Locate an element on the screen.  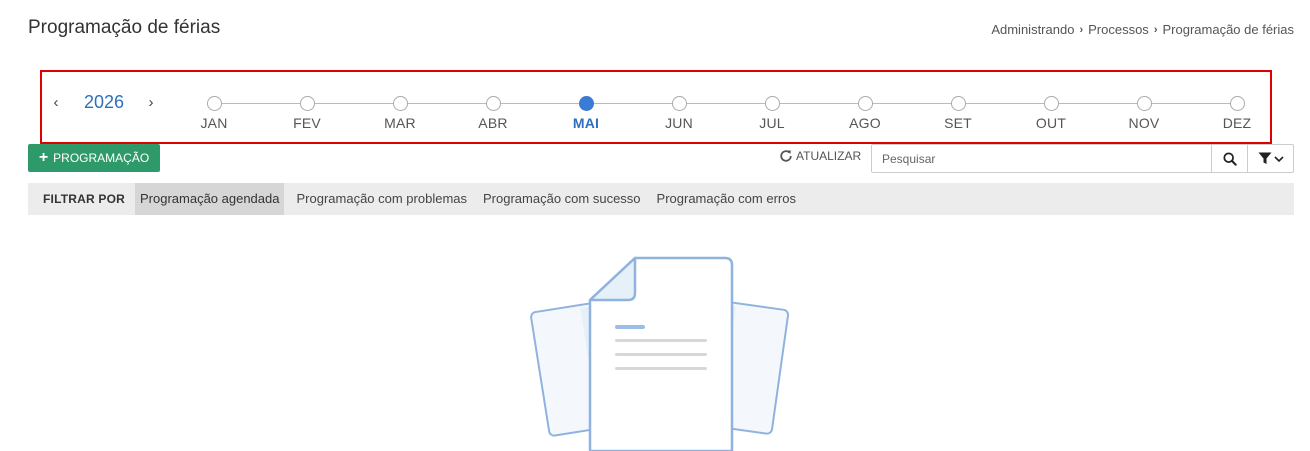
refresh-button: ATUALIZAR is located at coordinates (820, 156).